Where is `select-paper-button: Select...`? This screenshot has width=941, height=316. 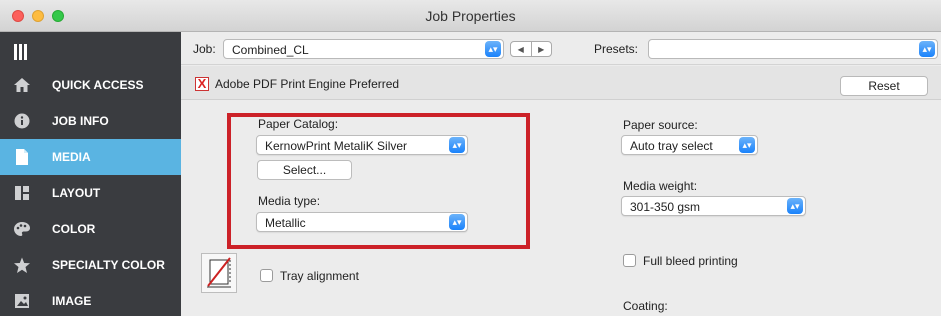 select-paper-button: Select... is located at coordinates (304, 170).